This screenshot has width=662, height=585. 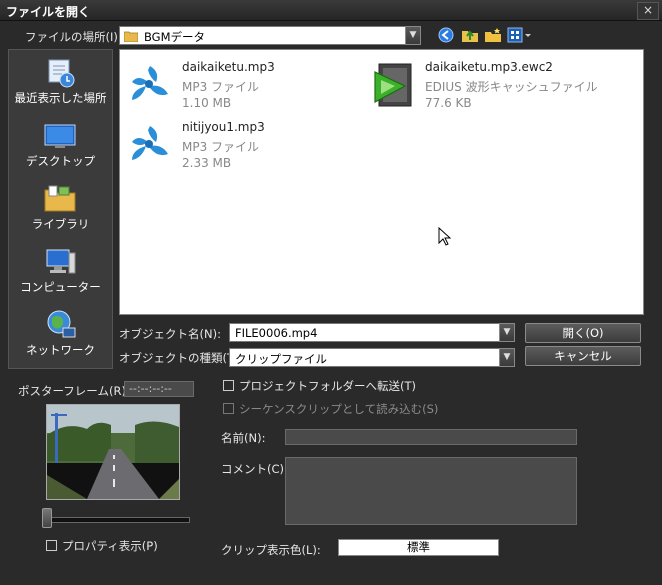 I want to click on file-name: daikaiketu.mp3.ewc2, so click(x=489, y=67).